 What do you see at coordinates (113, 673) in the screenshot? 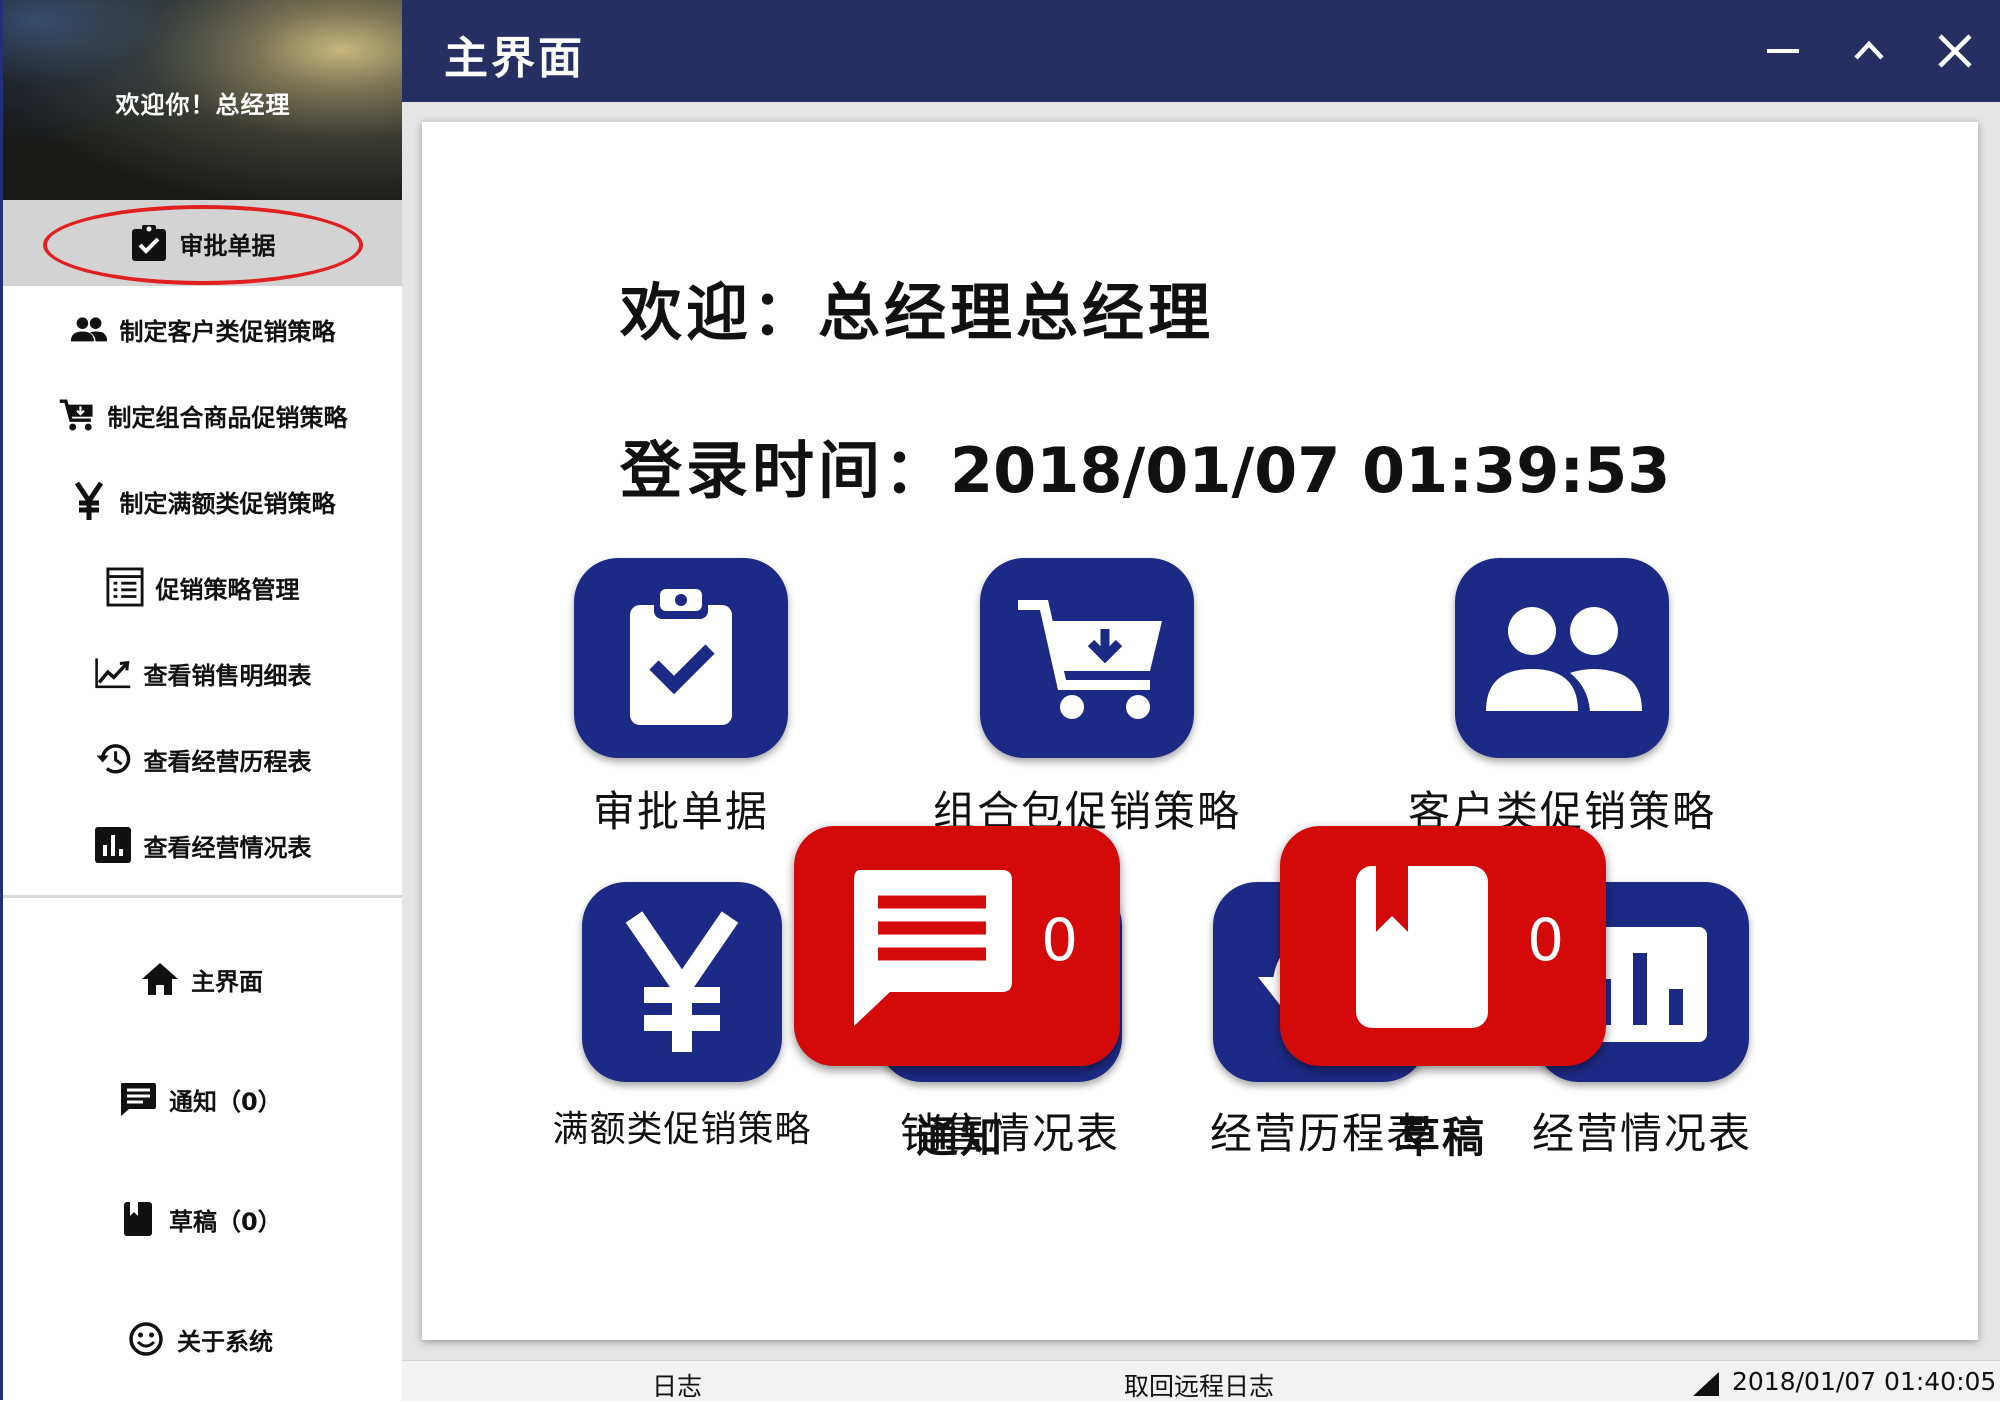
I see `trending-up-icon` at bounding box center [113, 673].